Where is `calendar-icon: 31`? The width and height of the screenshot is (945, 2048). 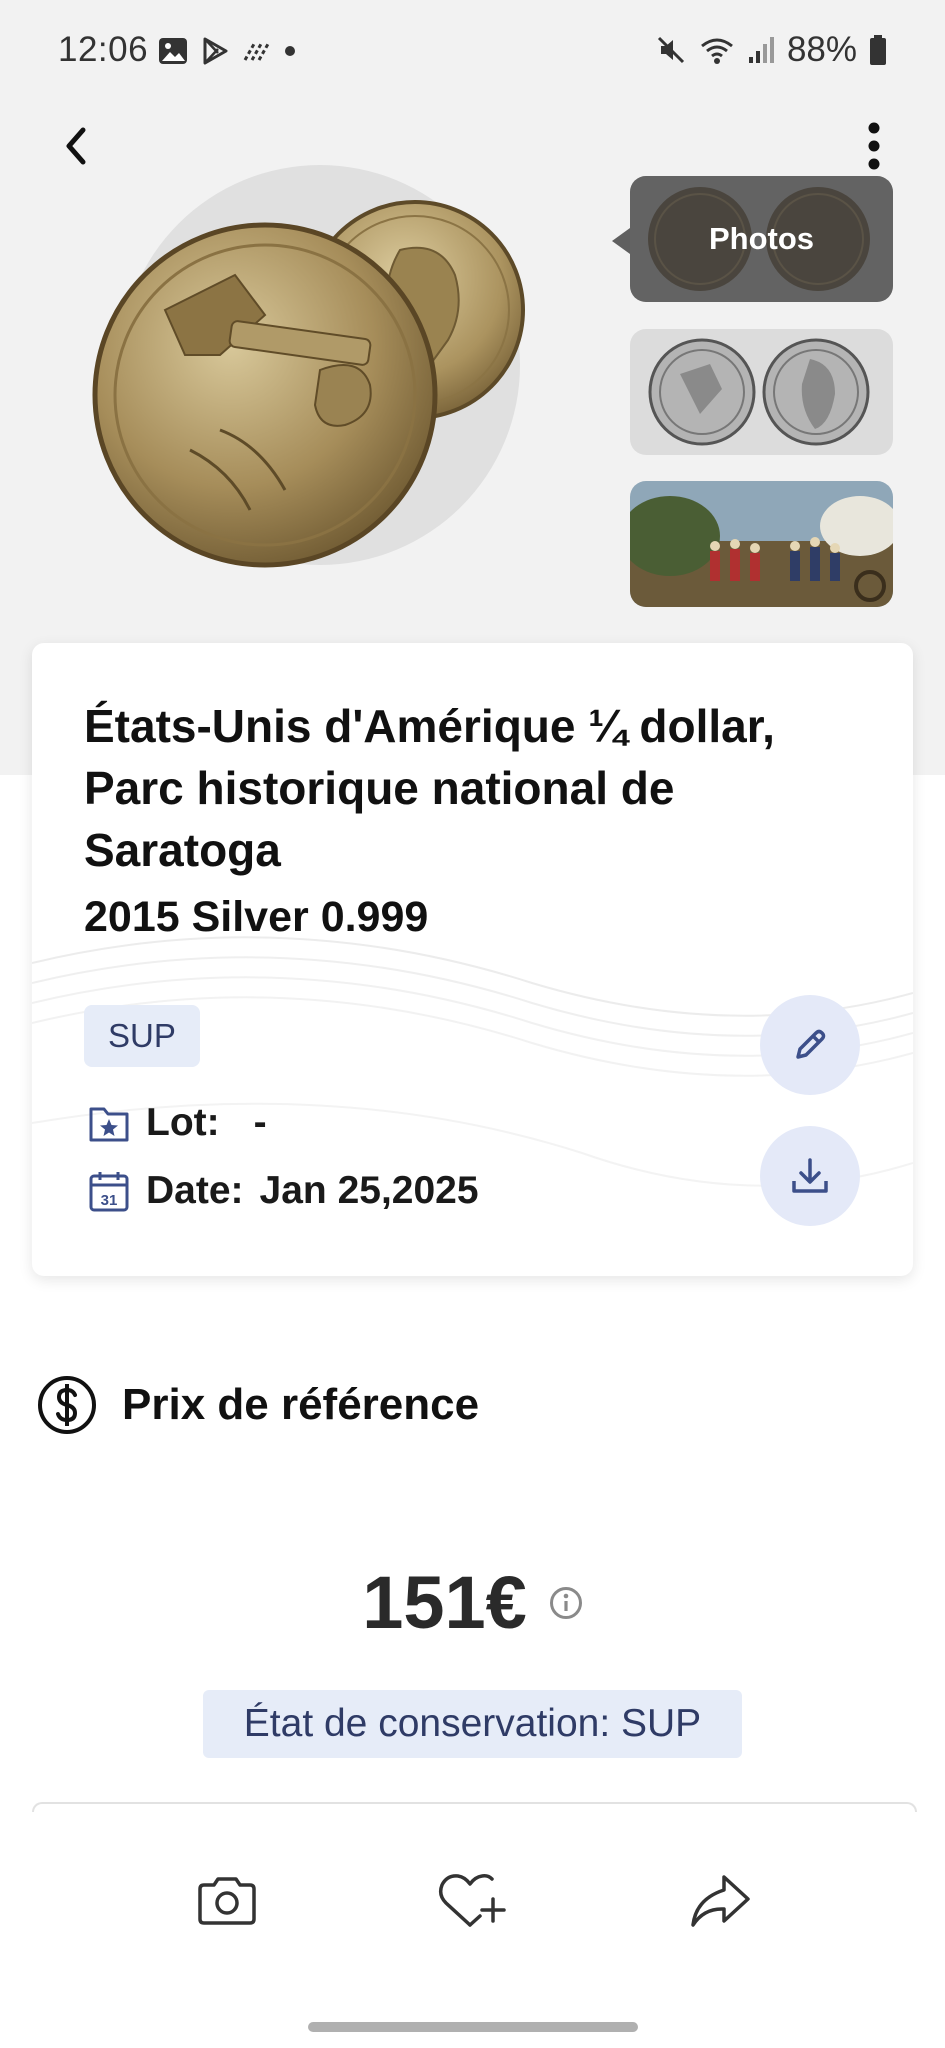 calendar-icon: 31 is located at coordinates (109, 1192).